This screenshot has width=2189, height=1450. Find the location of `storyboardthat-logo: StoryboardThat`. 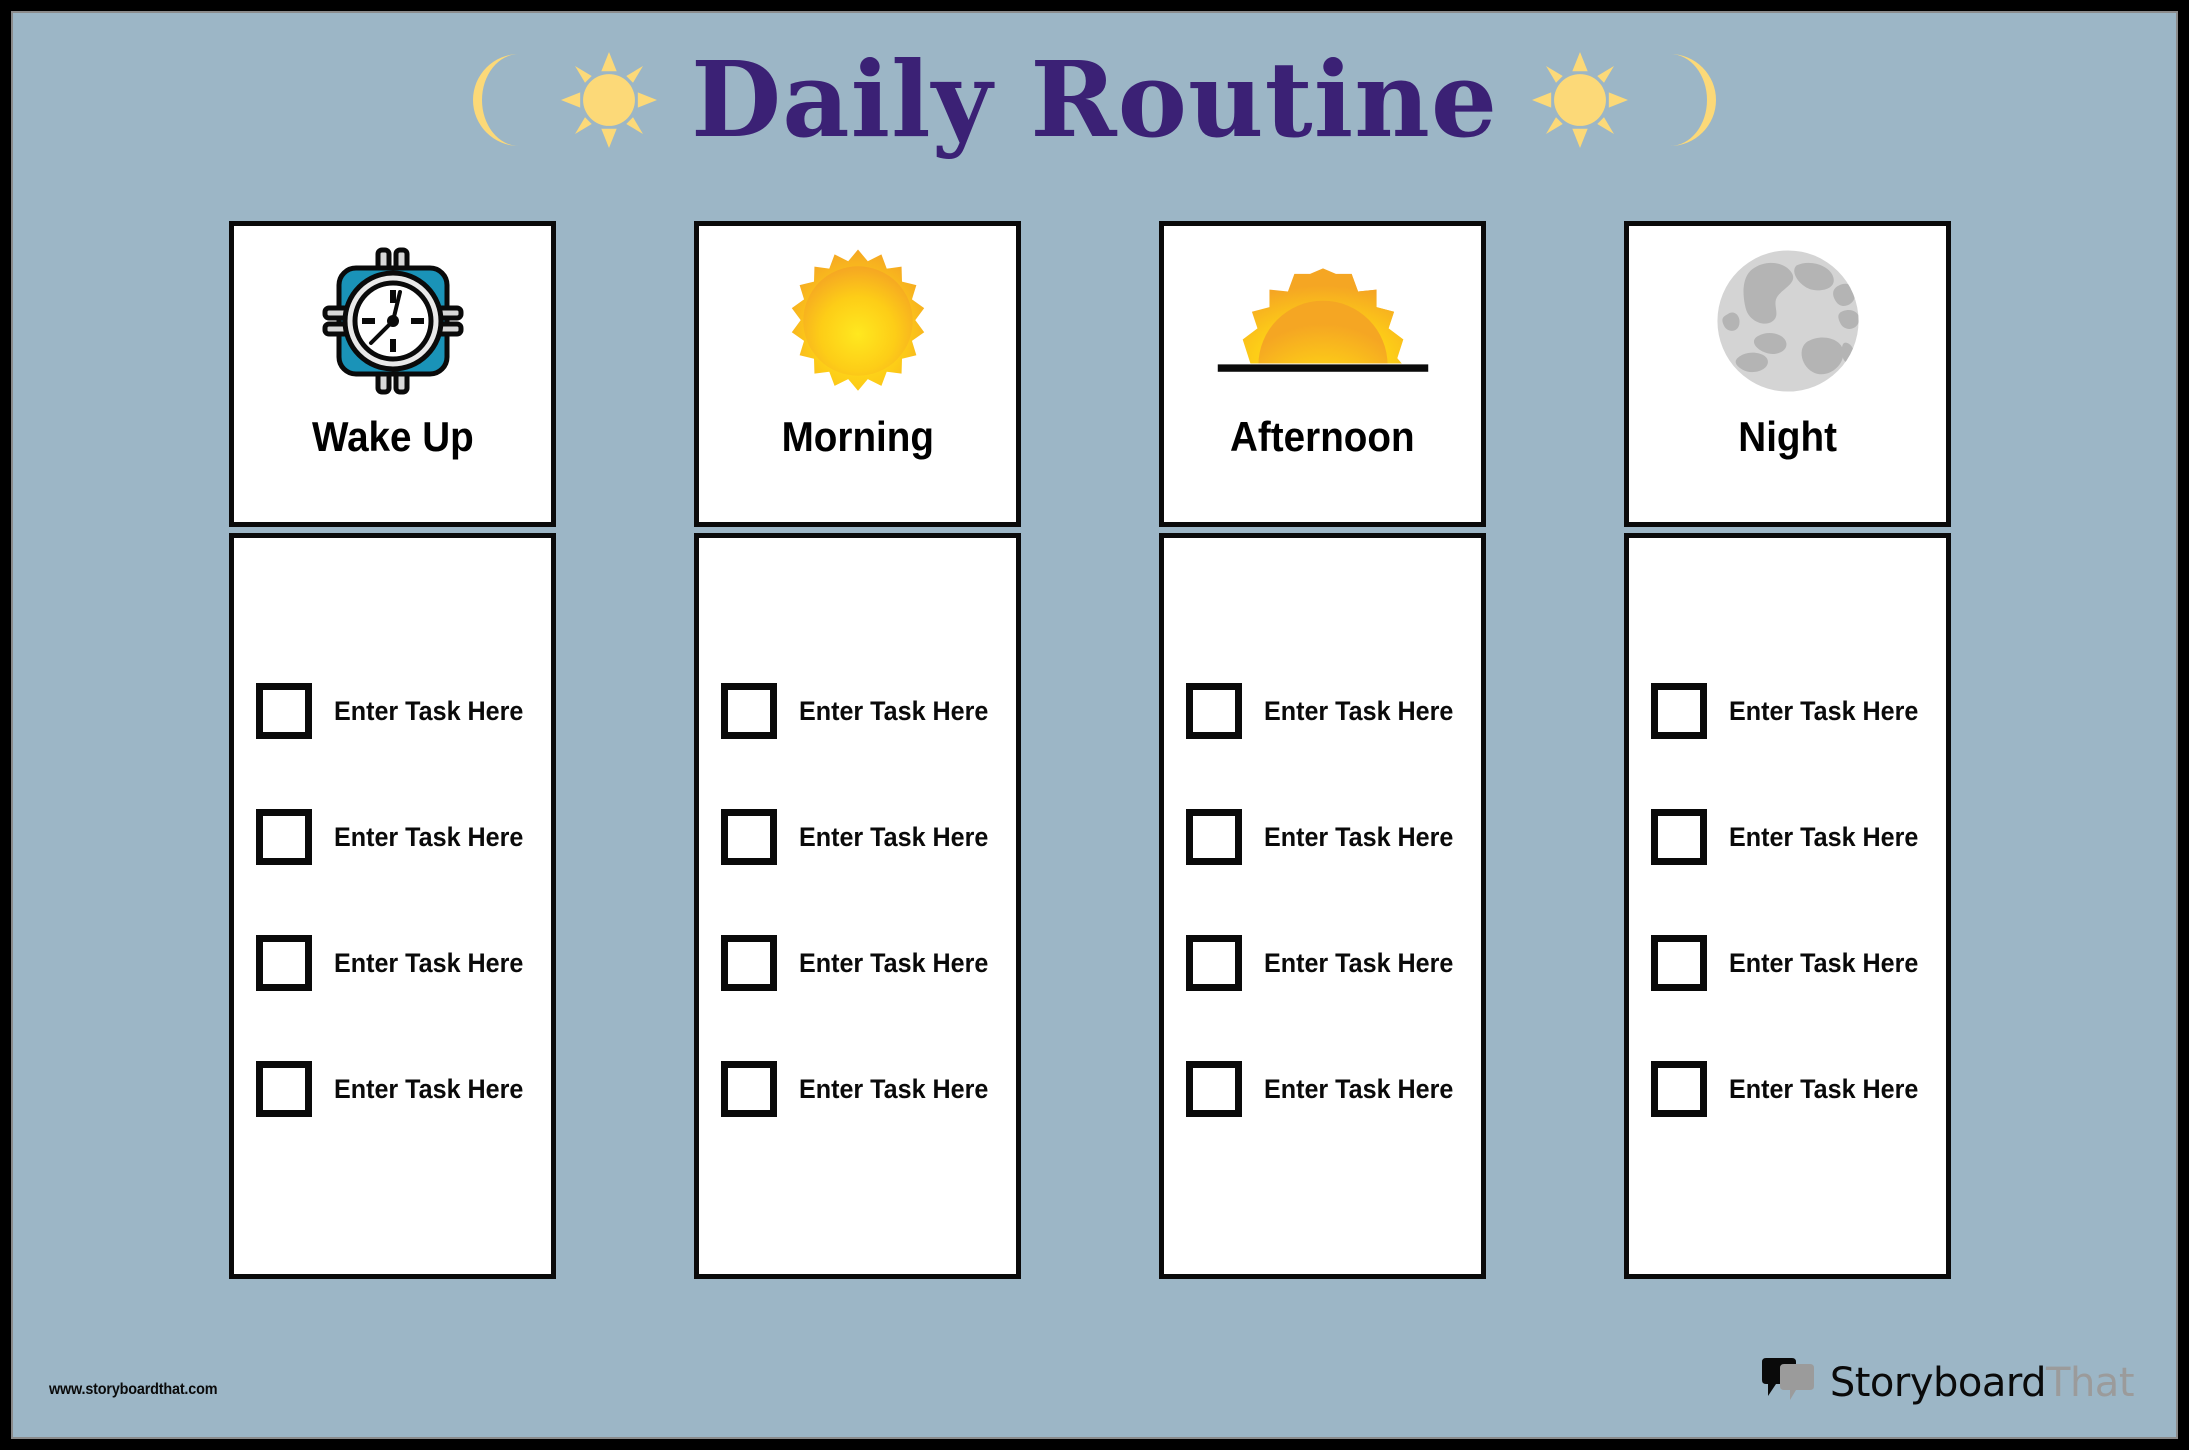

storyboardthat-logo: StoryboardThat is located at coordinates (1947, 1382).